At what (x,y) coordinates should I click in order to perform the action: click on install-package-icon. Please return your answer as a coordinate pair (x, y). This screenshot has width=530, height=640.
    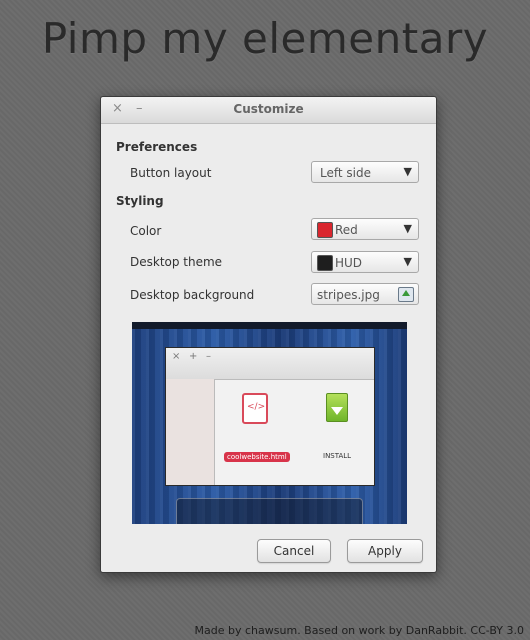
    Looking at the image, I should click on (337, 407).